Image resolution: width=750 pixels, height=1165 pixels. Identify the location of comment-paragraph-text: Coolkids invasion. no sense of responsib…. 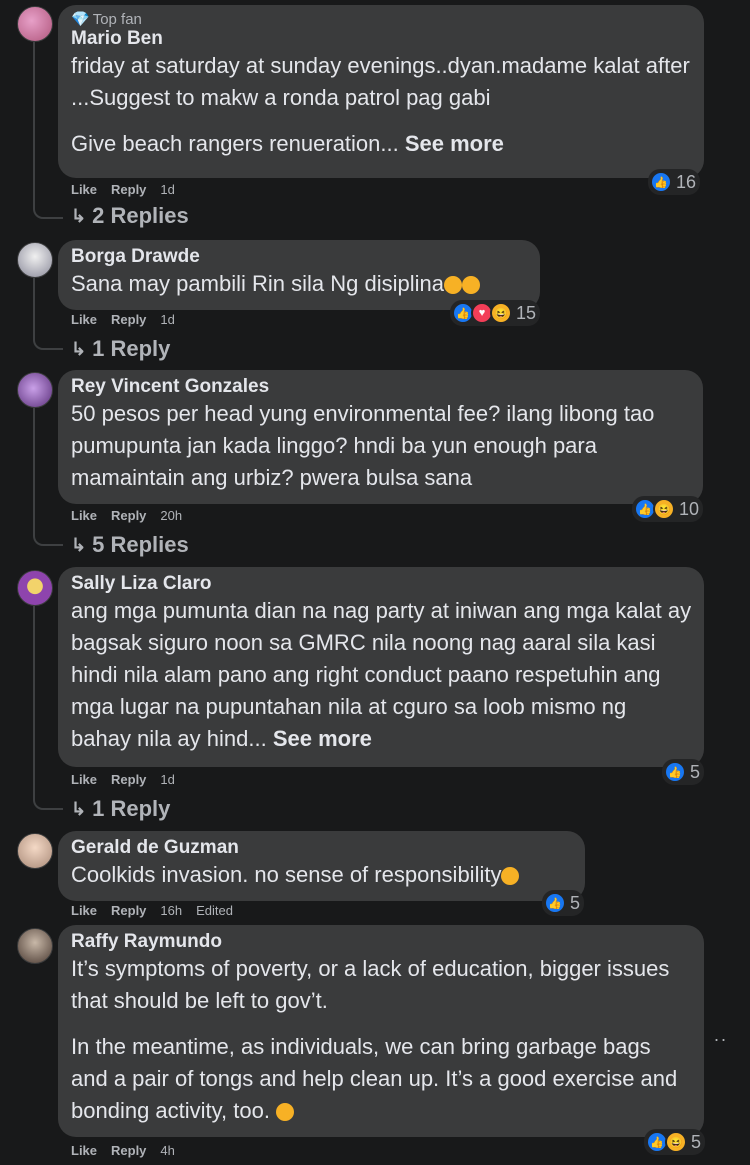
(286, 874).